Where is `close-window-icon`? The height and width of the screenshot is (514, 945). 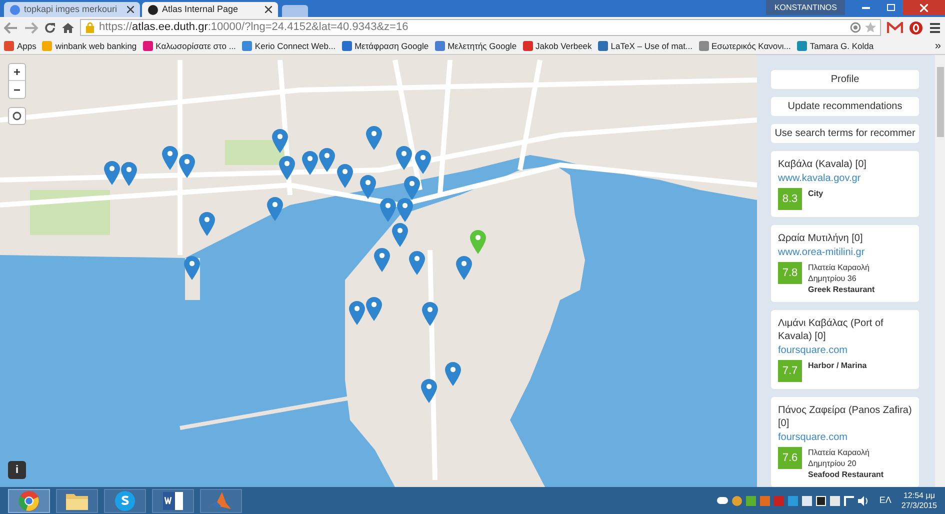 close-window-icon is located at coordinates (924, 7).